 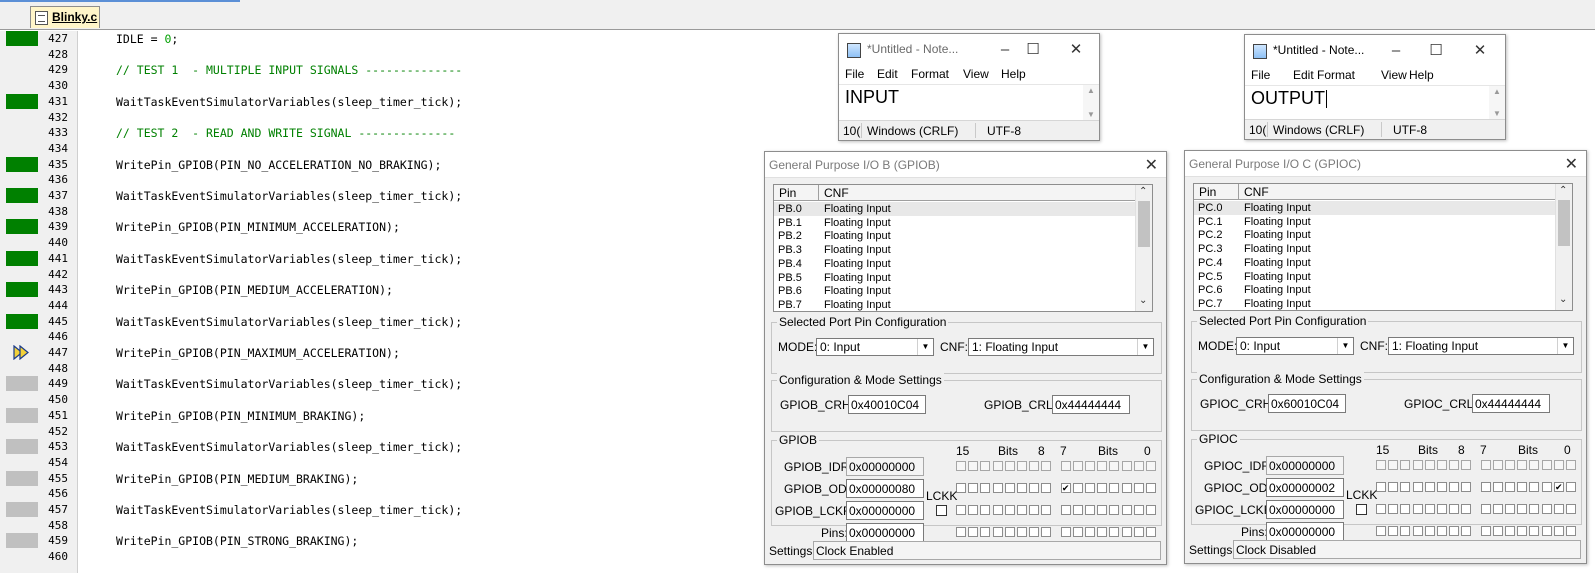 I want to click on code-line: 456, so click(x=380, y=494).